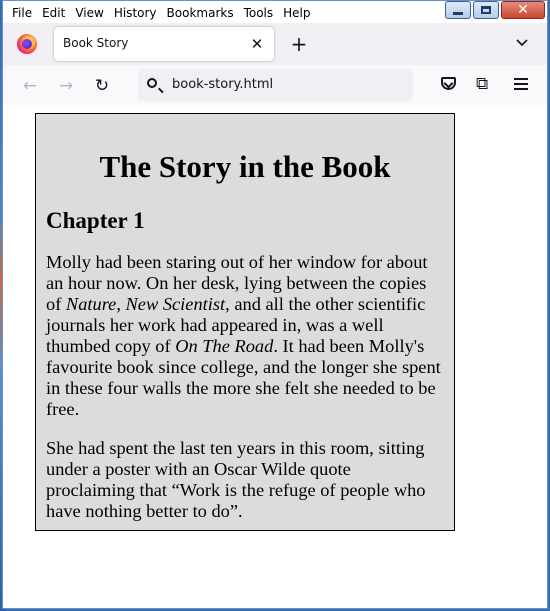 This screenshot has width=550, height=611. Describe the element at coordinates (30, 86) in the screenshot. I see `back-button: ←` at that location.